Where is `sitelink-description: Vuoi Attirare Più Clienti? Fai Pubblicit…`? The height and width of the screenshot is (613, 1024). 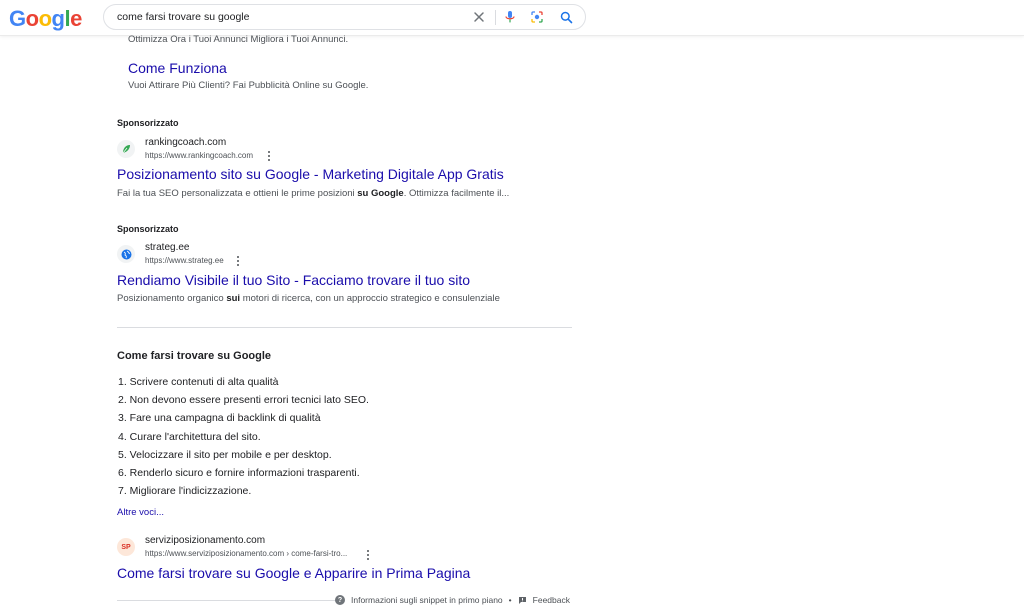
sitelink-description: Vuoi Attirare Più Clienti? Fai Pubblicit… is located at coordinates (248, 85).